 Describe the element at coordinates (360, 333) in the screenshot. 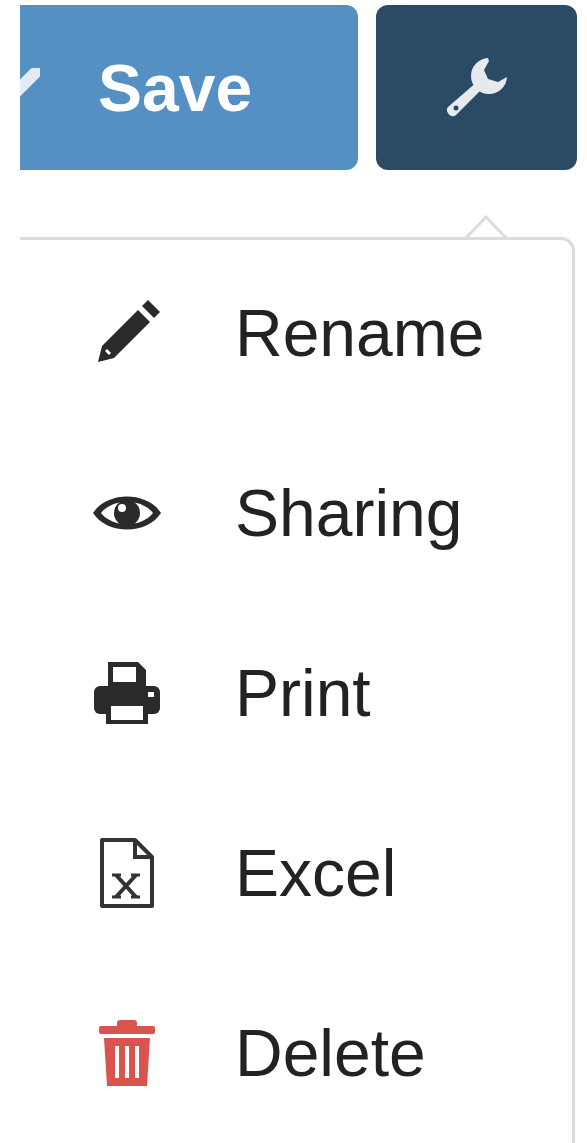

I see `menu-item: Rename` at that location.